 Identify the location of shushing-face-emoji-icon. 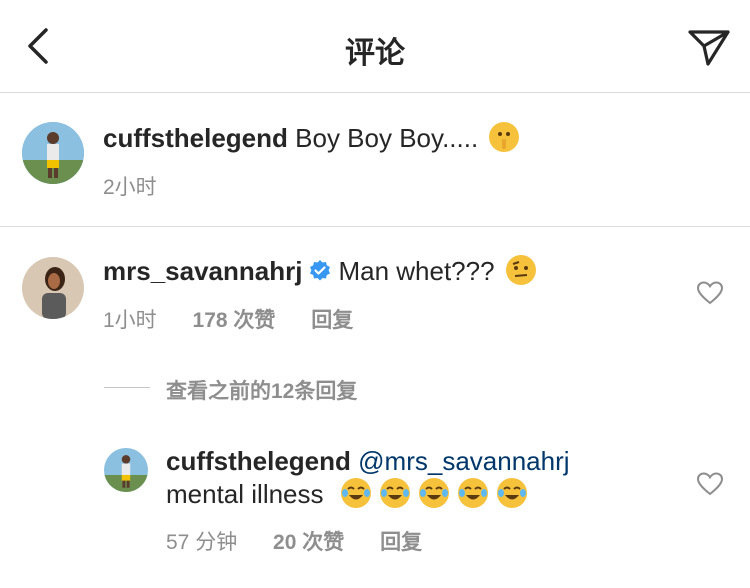
(504, 137).